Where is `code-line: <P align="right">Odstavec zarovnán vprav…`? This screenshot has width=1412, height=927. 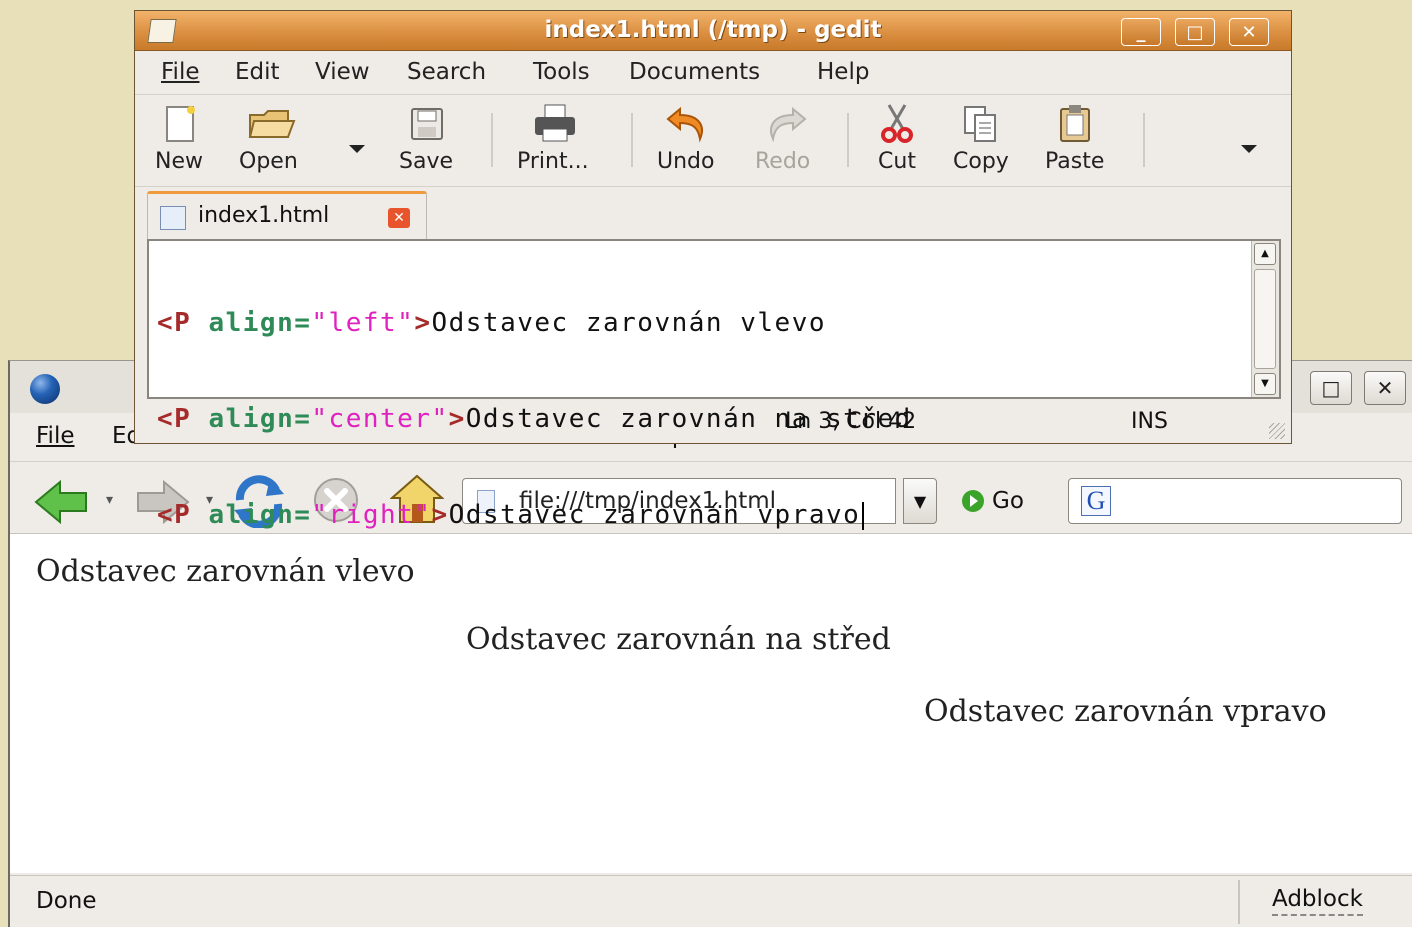 code-line: <P align="right">Odstavec zarovnán vprav… is located at coordinates (534, 515).